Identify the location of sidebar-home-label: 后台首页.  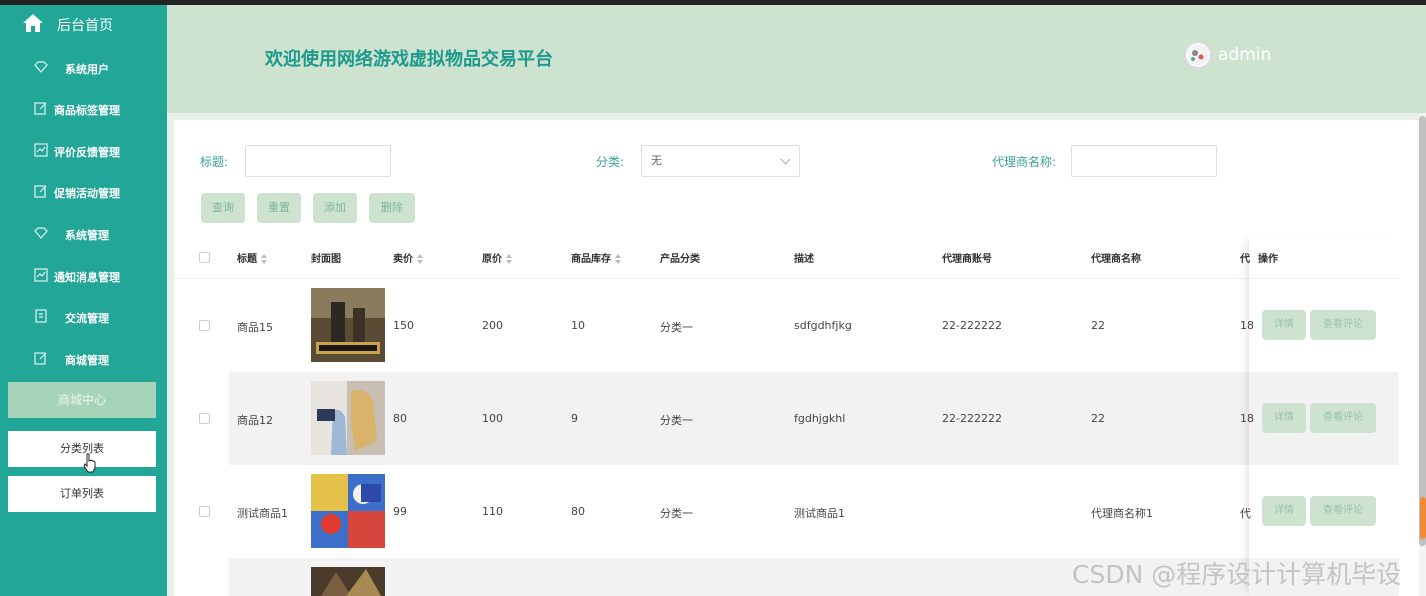
(85, 26).